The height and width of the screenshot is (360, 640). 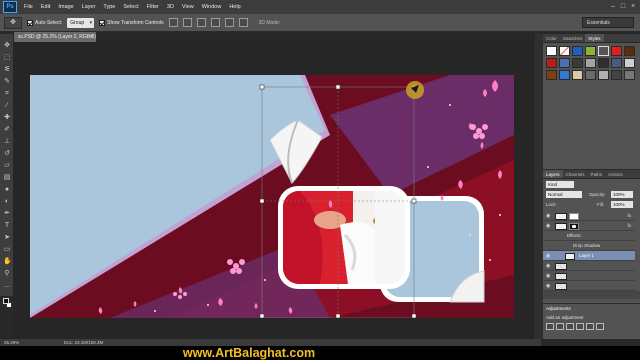 What do you see at coordinates (7, 250) in the screenshot?
I see `shape-tool-icon: ▭` at bounding box center [7, 250].